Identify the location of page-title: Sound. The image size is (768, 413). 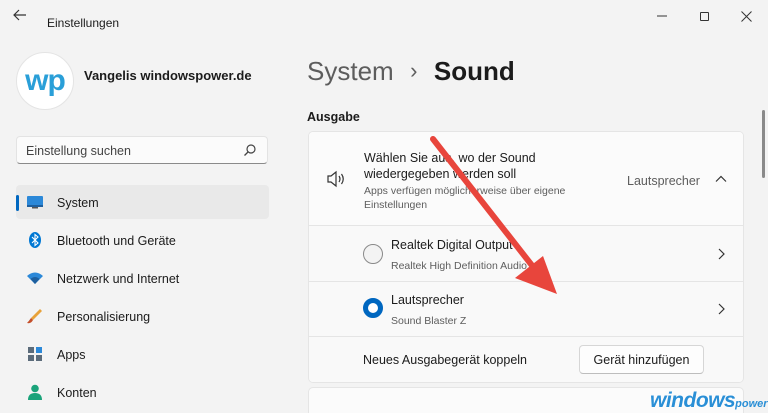
(474, 71).